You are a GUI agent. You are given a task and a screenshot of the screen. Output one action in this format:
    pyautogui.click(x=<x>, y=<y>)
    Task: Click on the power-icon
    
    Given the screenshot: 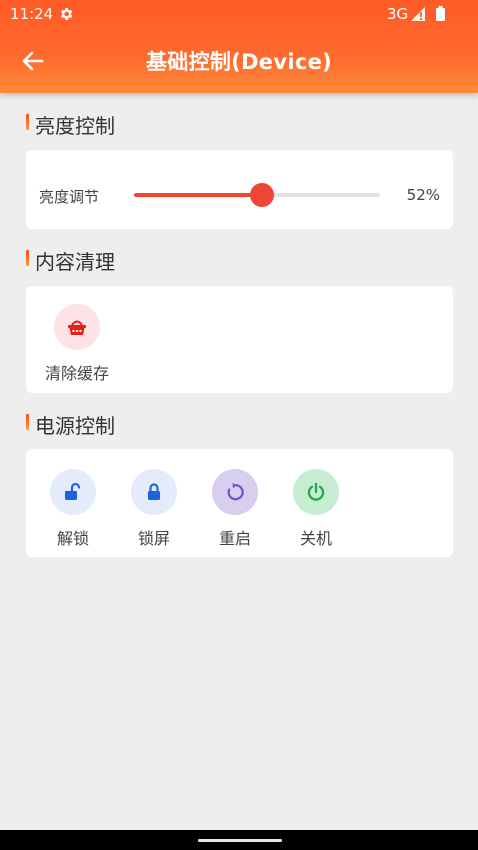 What is the action you would take?
    pyautogui.click(x=316, y=491)
    